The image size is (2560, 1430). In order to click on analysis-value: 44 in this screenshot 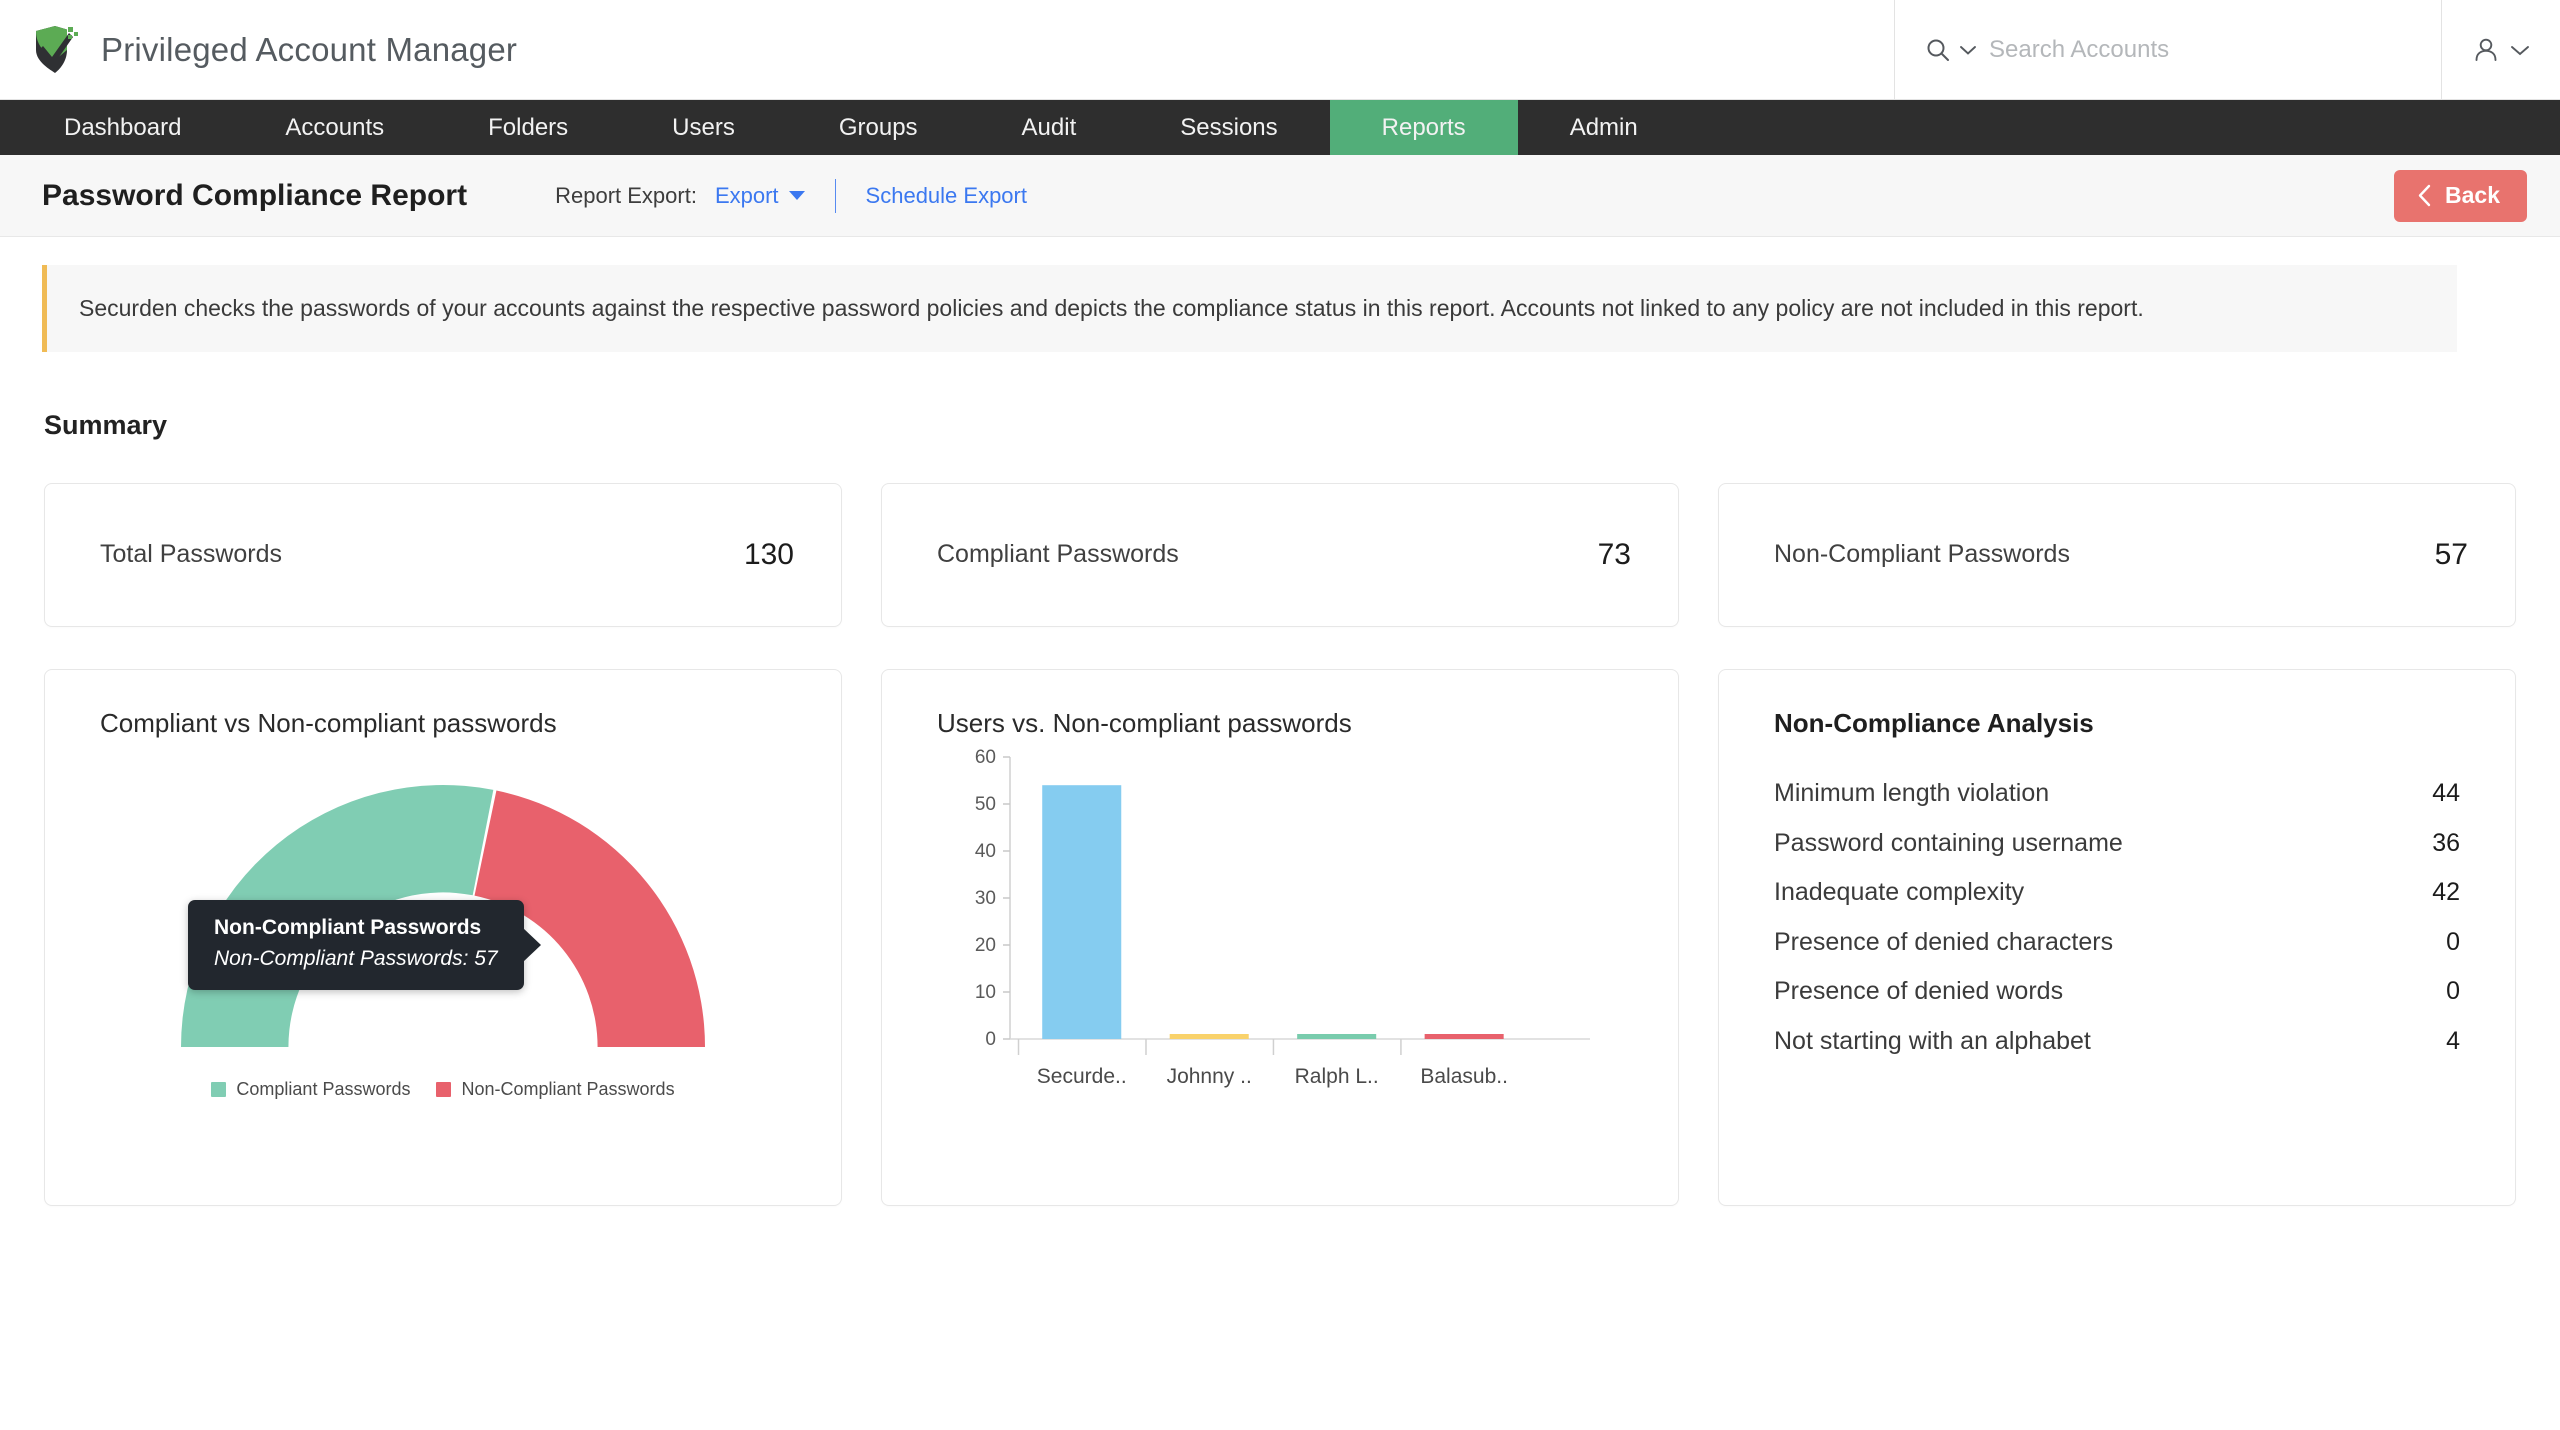, I will do `click(2446, 792)`.